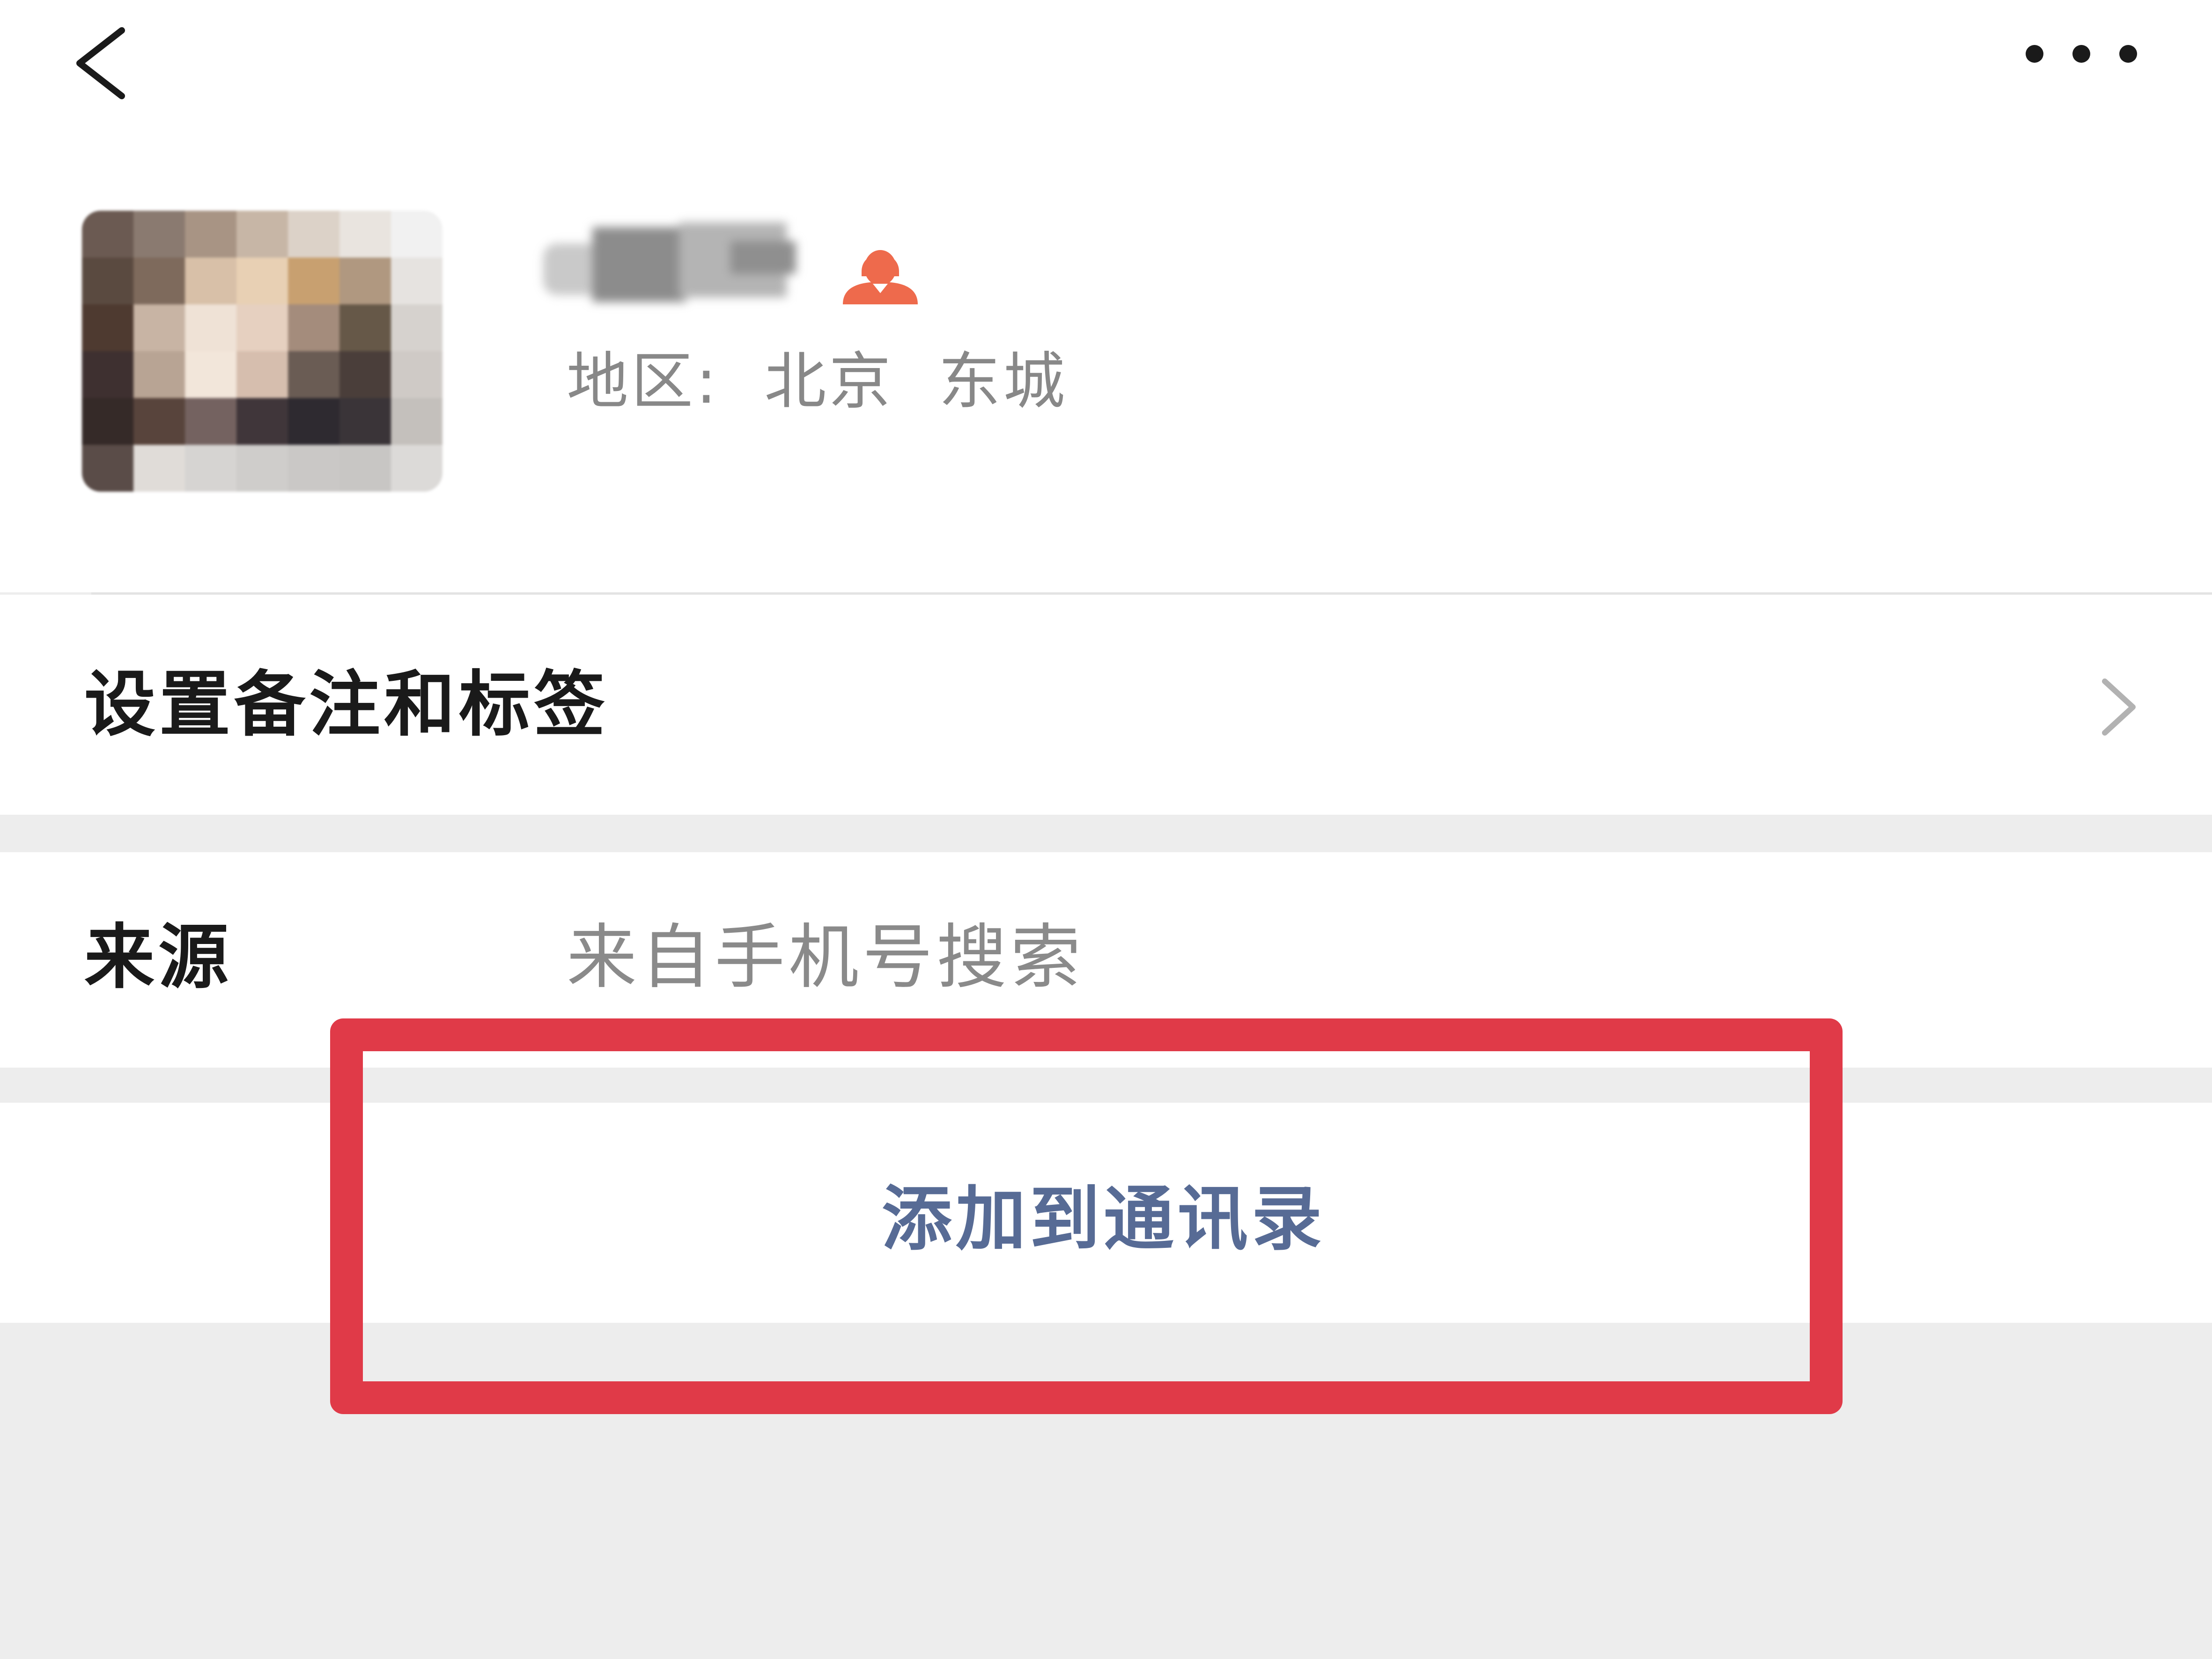  What do you see at coordinates (2081, 54) in the screenshot?
I see `more-dots-icon` at bounding box center [2081, 54].